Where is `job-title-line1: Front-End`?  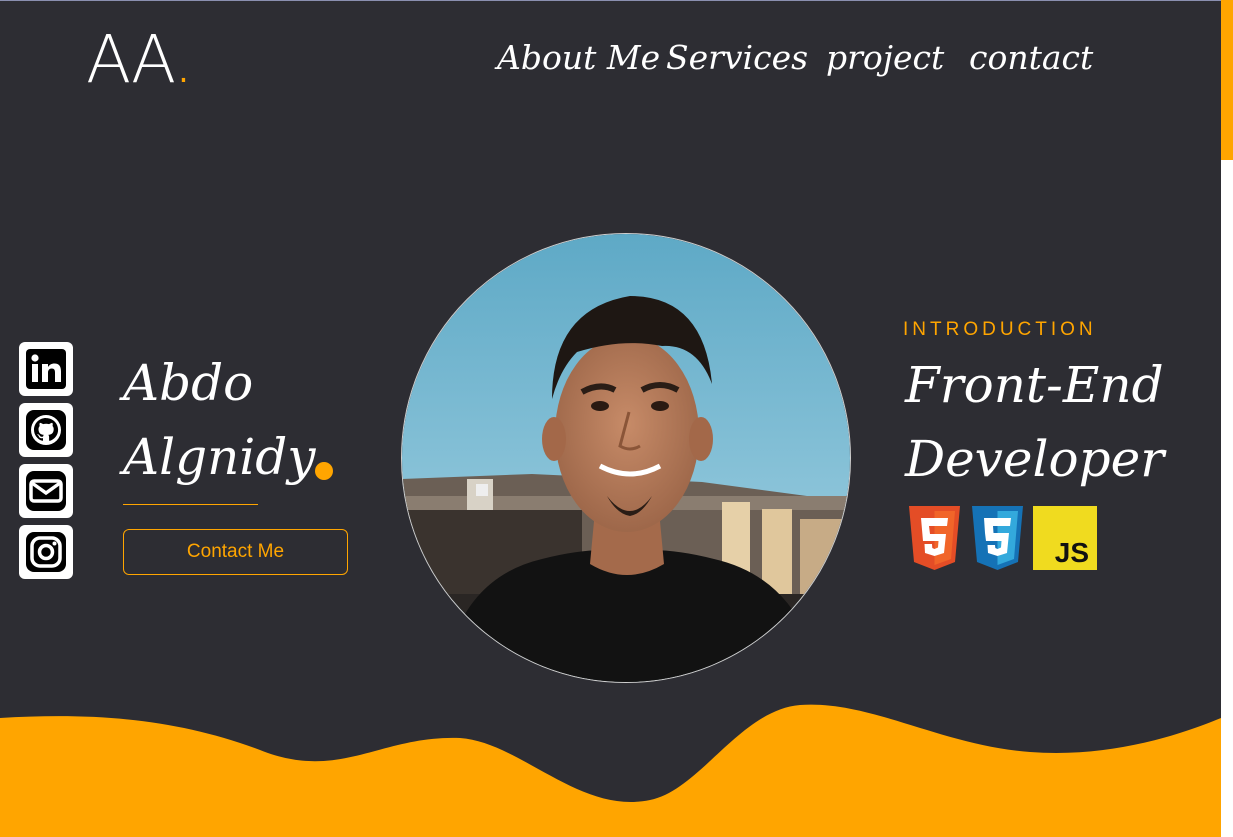
job-title-line1: Front-End is located at coordinates (1034, 385).